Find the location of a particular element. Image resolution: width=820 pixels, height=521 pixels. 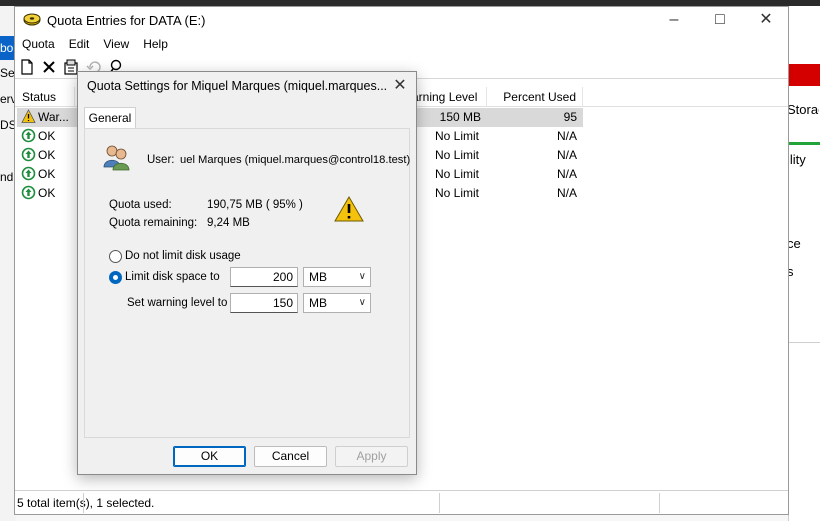

limit-disk-label: Limit disk space to is located at coordinates (172, 277).